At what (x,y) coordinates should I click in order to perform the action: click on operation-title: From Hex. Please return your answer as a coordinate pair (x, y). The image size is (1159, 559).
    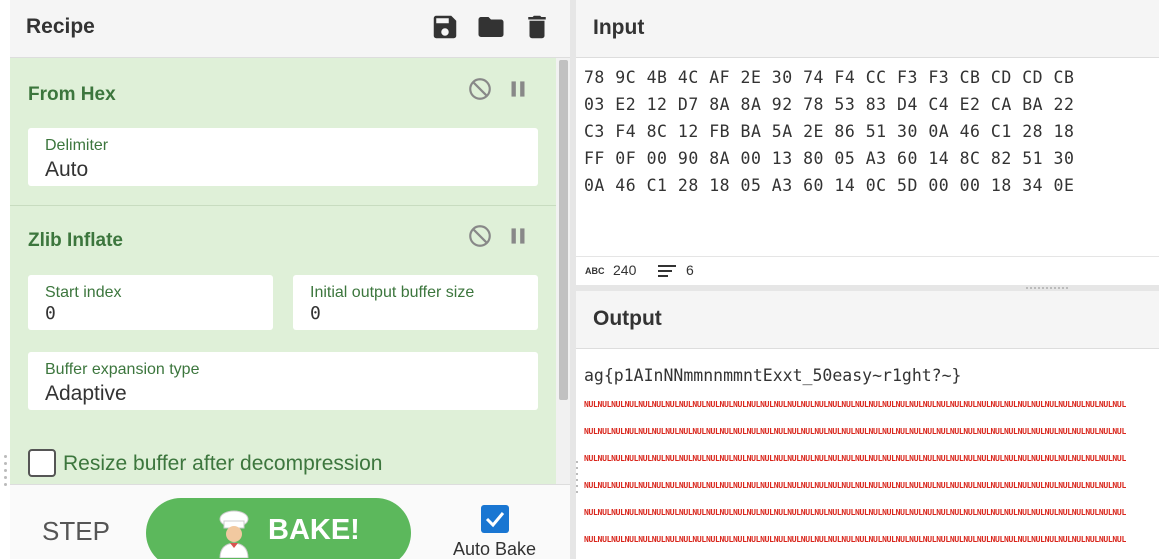
    Looking at the image, I should click on (72, 94).